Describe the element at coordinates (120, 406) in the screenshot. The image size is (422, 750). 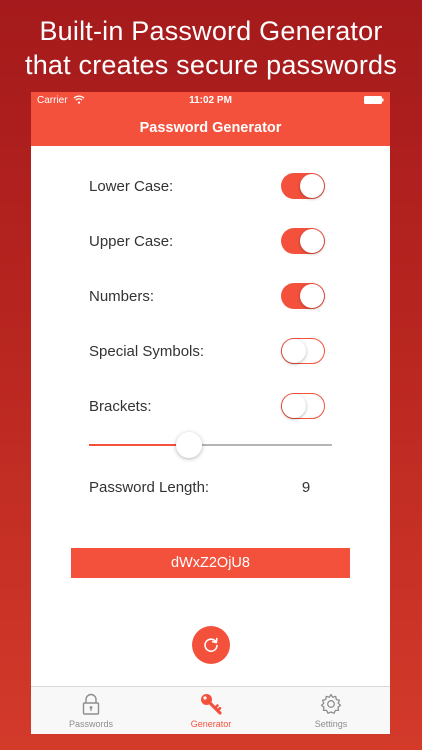
I see `brackets-label: Brackets:` at that location.